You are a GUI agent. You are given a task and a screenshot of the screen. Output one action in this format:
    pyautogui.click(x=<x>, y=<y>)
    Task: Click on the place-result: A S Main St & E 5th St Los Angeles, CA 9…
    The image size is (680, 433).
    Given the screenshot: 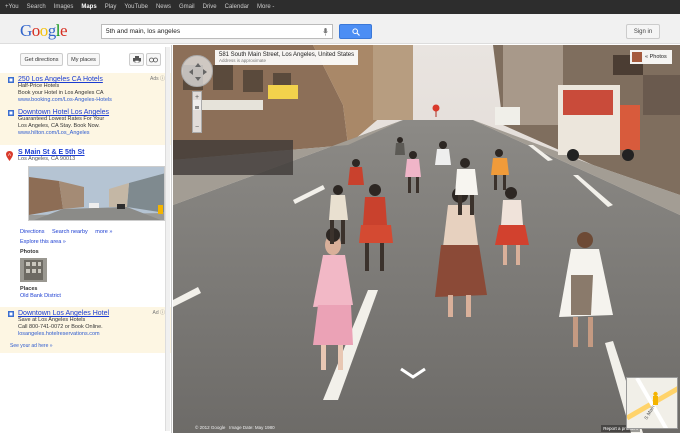 What is the action you would take?
    pyautogui.click(x=85, y=185)
    